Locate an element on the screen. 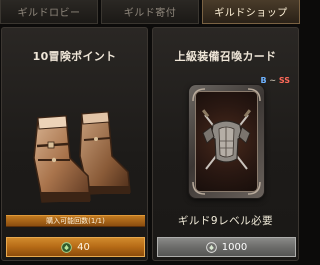 The width and height of the screenshot is (320, 265). rarity-range: B ~ SS is located at coordinates (275, 80).